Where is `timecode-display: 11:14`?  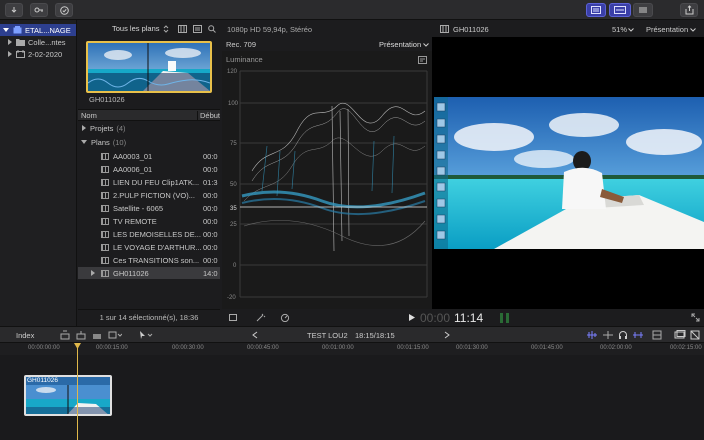 timecode-display: 11:14 is located at coordinates (468, 318).